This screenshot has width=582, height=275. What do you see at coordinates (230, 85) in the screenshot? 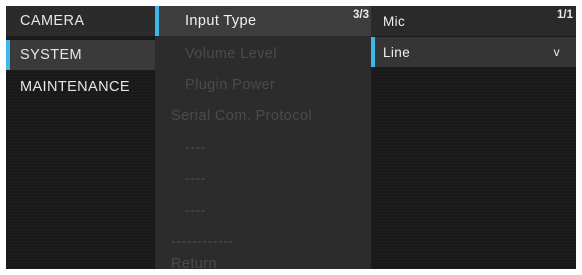
I see `submenu-item-label: Plugin Power` at bounding box center [230, 85].